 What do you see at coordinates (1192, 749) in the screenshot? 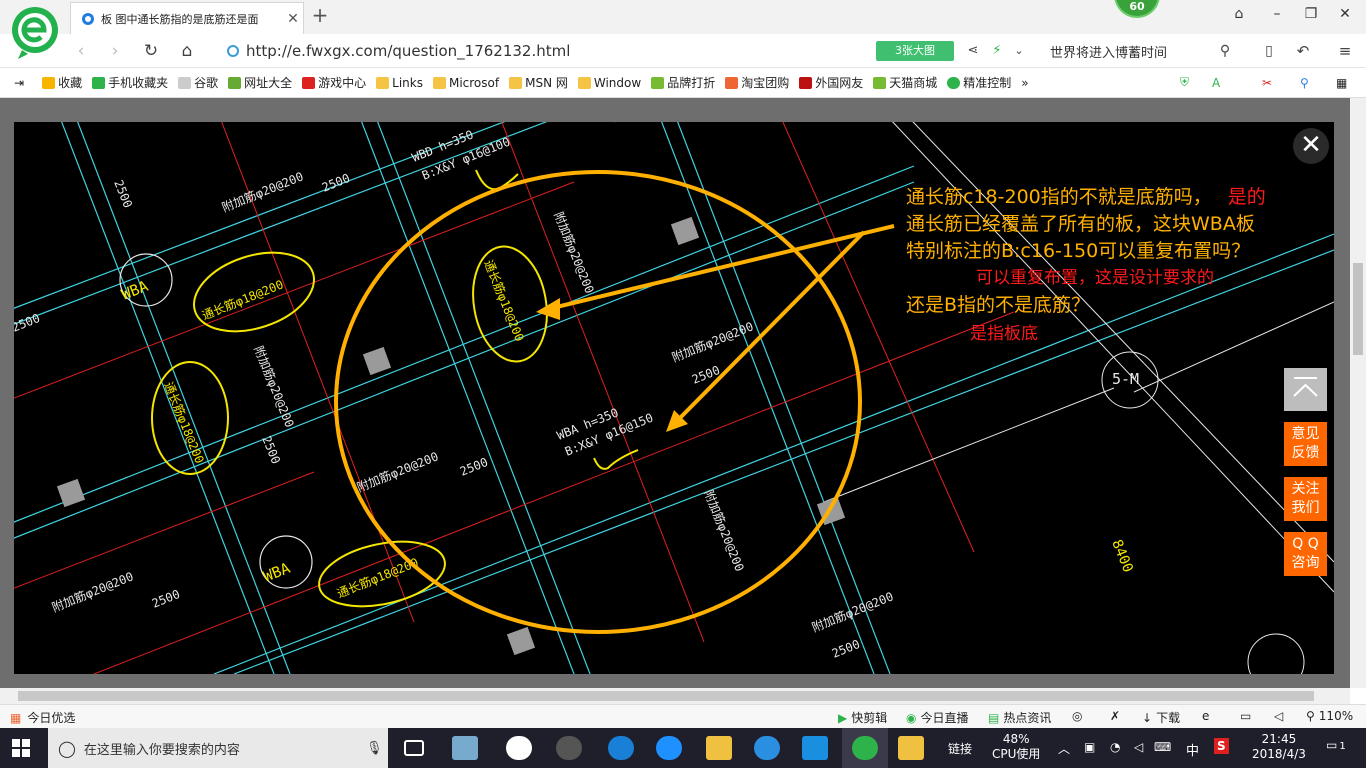
I see `ime-indicator: 中` at bounding box center [1192, 749].